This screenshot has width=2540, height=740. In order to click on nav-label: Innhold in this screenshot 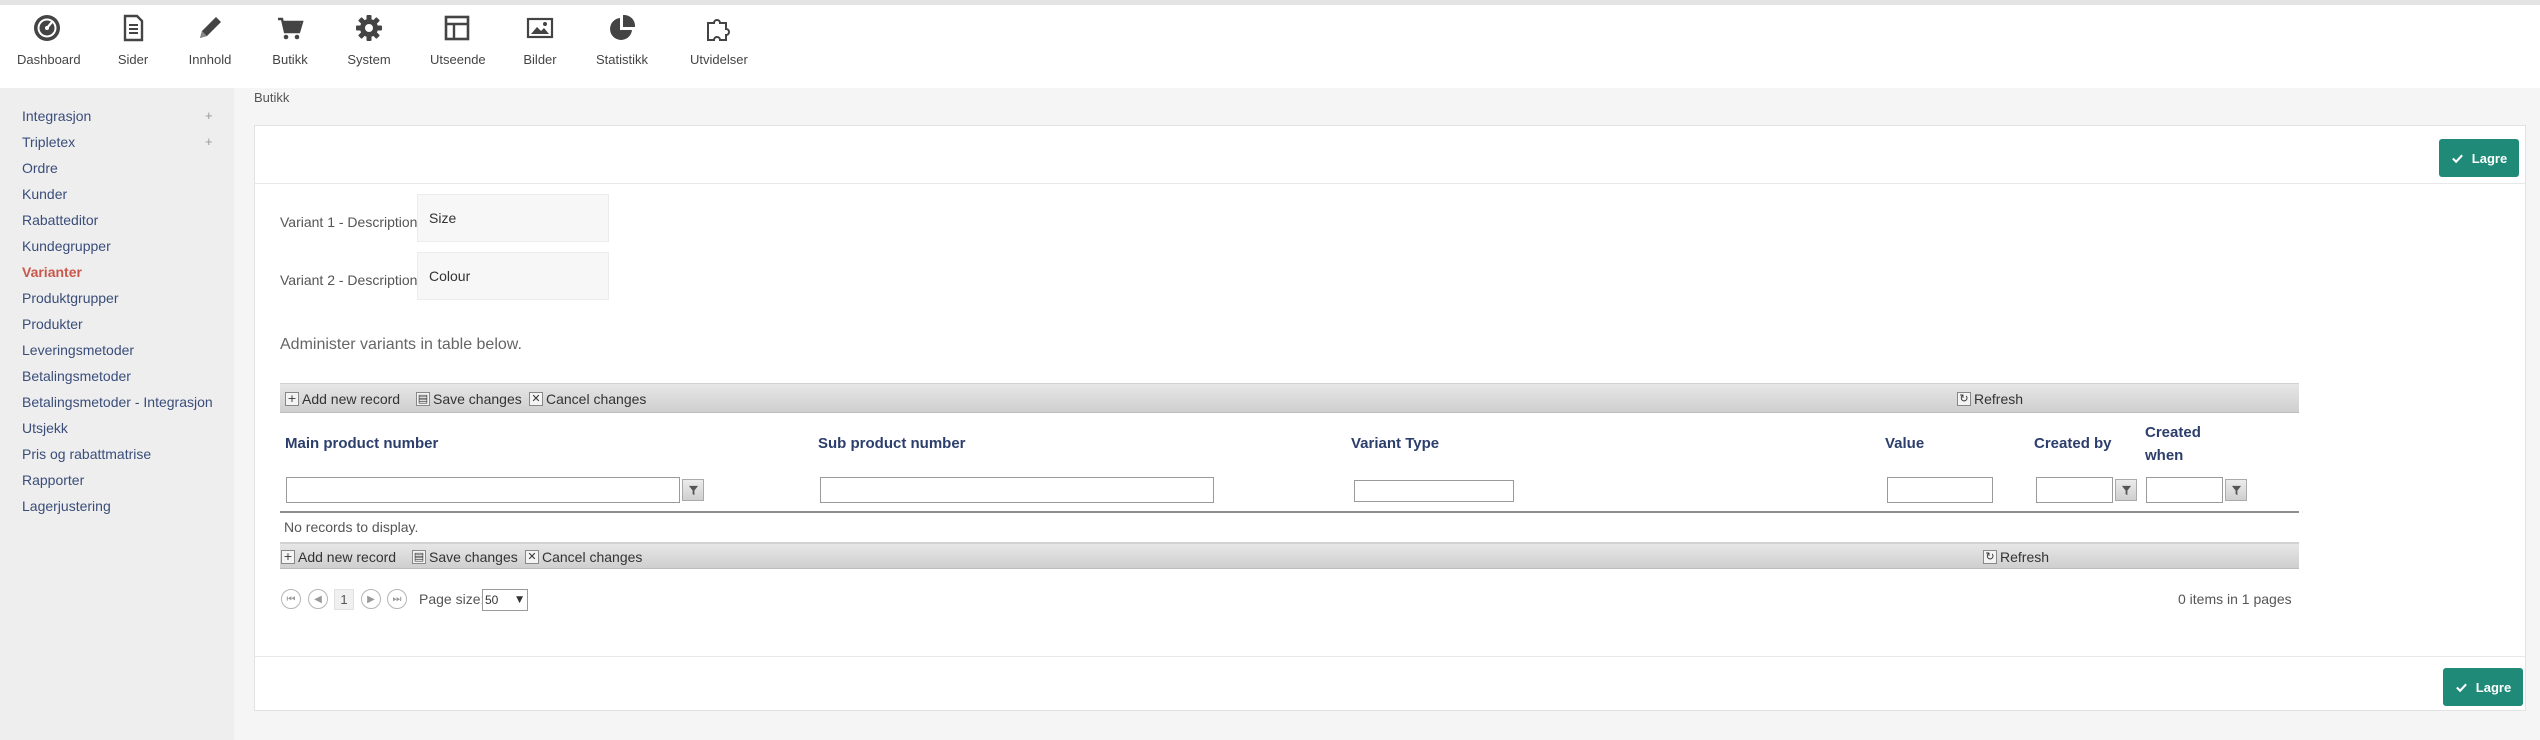, I will do `click(210, 59)`.